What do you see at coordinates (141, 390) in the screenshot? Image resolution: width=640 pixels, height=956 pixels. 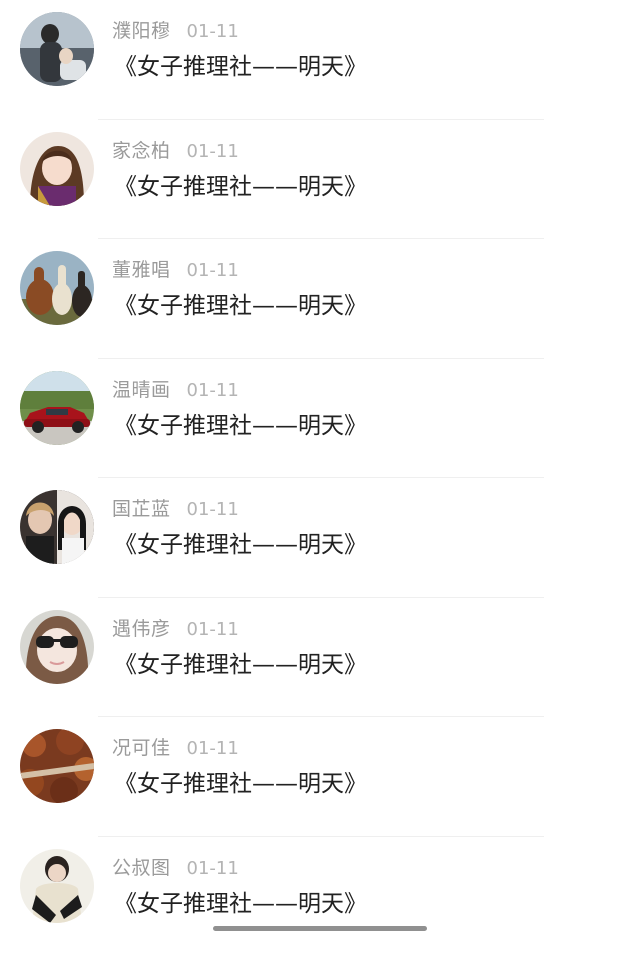 I see `username: 温晴画` at bounding box center [141, 390].